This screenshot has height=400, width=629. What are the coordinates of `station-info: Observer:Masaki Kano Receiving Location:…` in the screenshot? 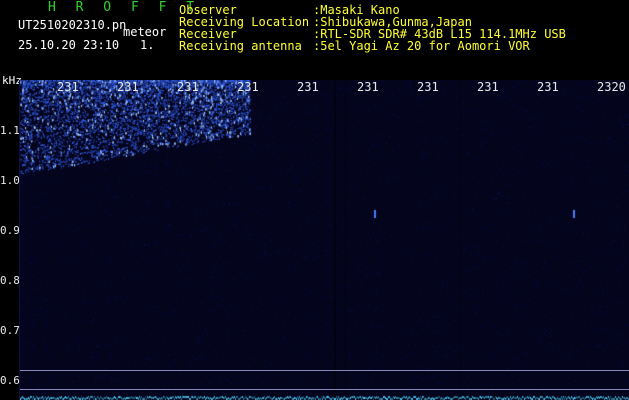 It's located at (372, 28).